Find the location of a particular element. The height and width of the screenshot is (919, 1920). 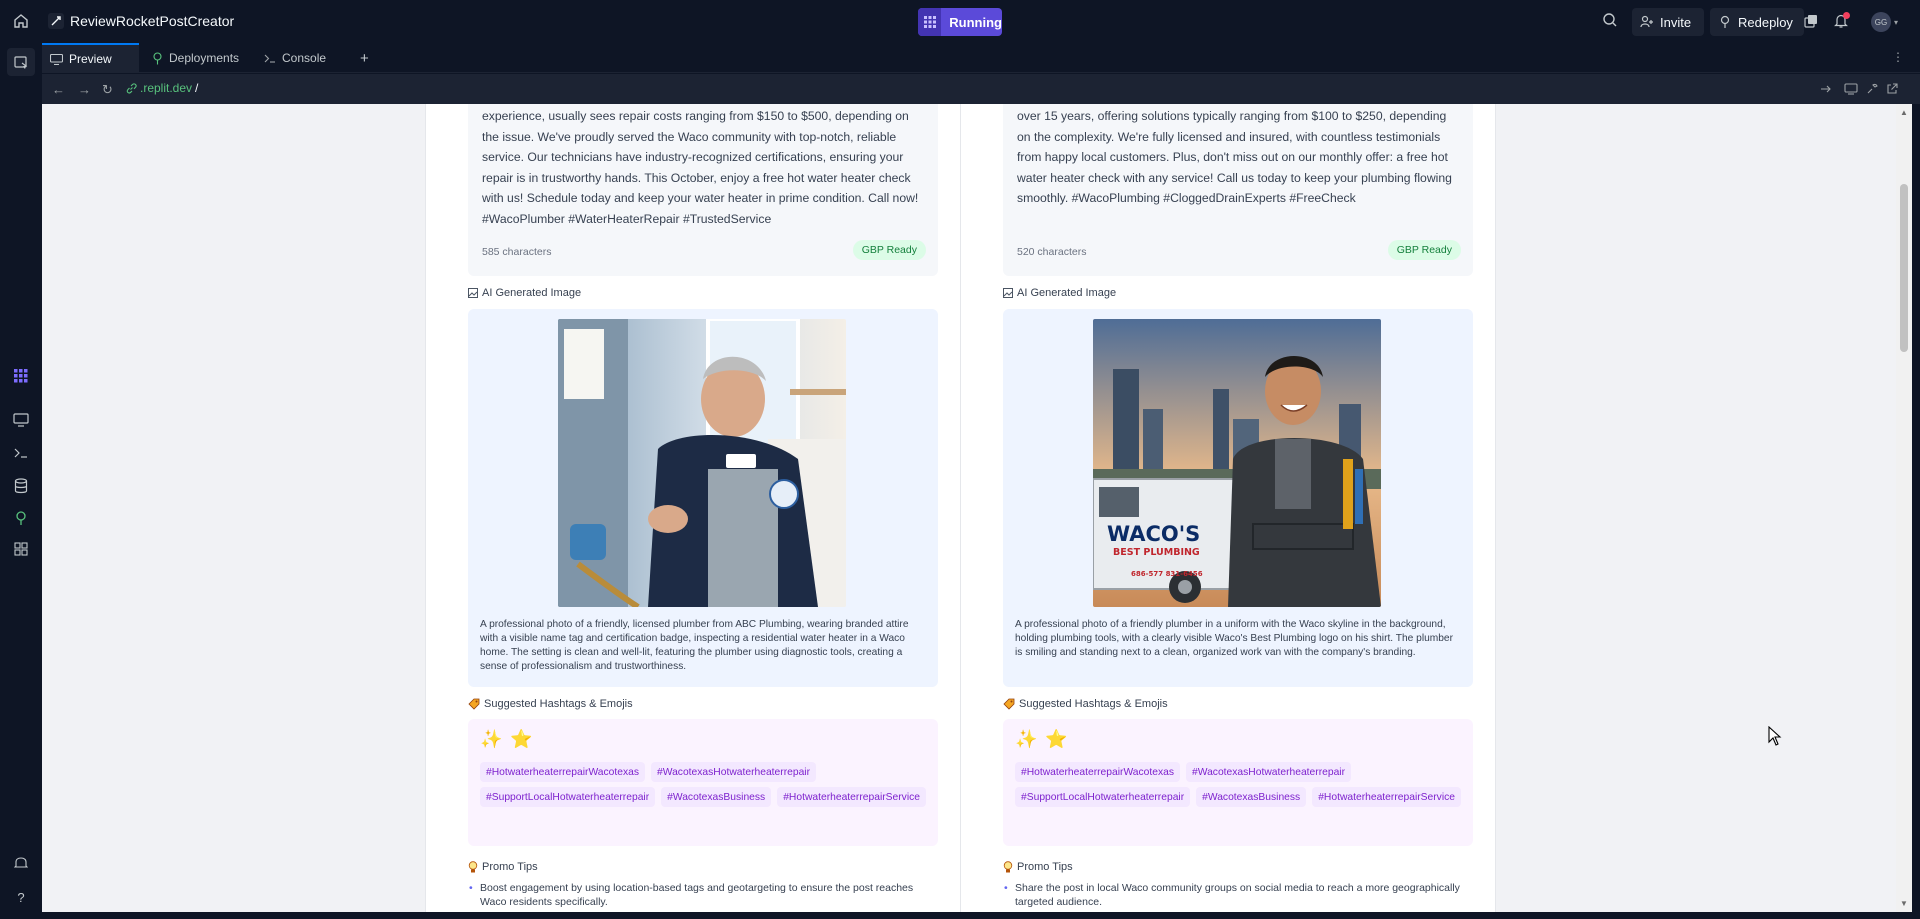

invite-label: Invite is located at coordinates (1676, 22).